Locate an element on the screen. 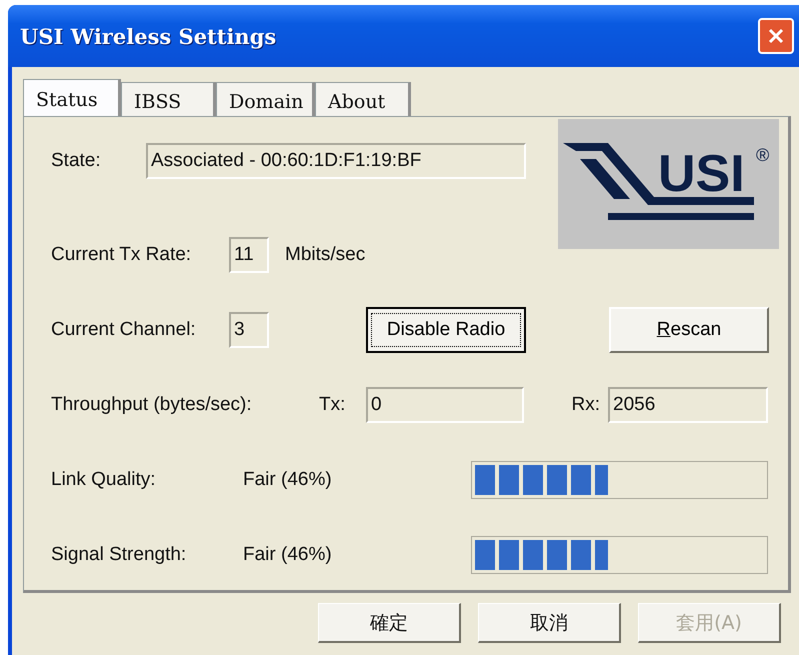 This screenshot has height=655, width=799. field-label: Rx: is located at coordinates (585, 405).